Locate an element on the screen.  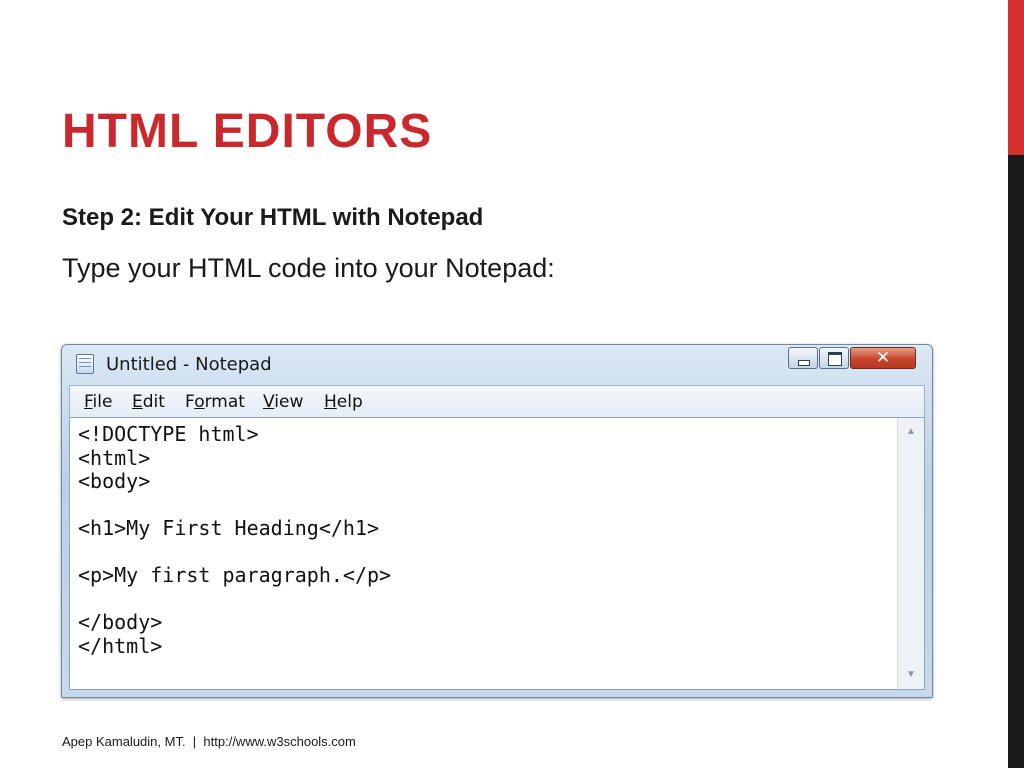
step-body: Type your HTML code into your Notepad: is located at coordinates (308, 268).